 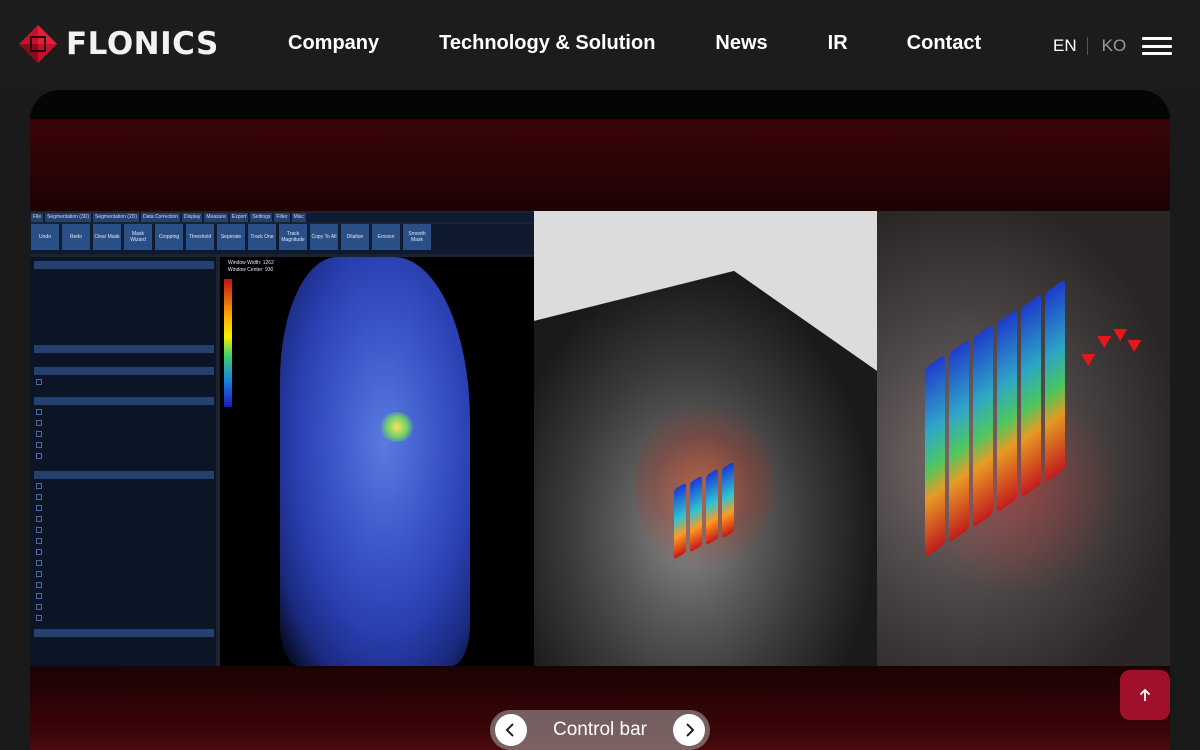 I want to click on software-tool: Erosion, so click(x=386, y=237).